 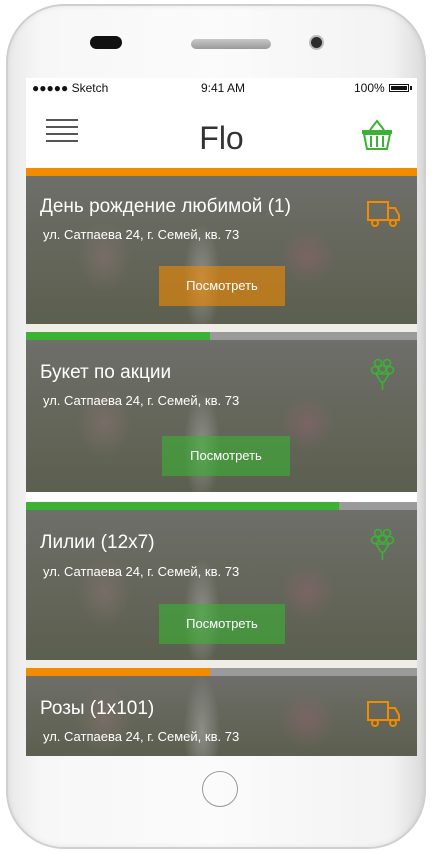 I want to click on nav-bar: Flo, so click(x=221, y=133).